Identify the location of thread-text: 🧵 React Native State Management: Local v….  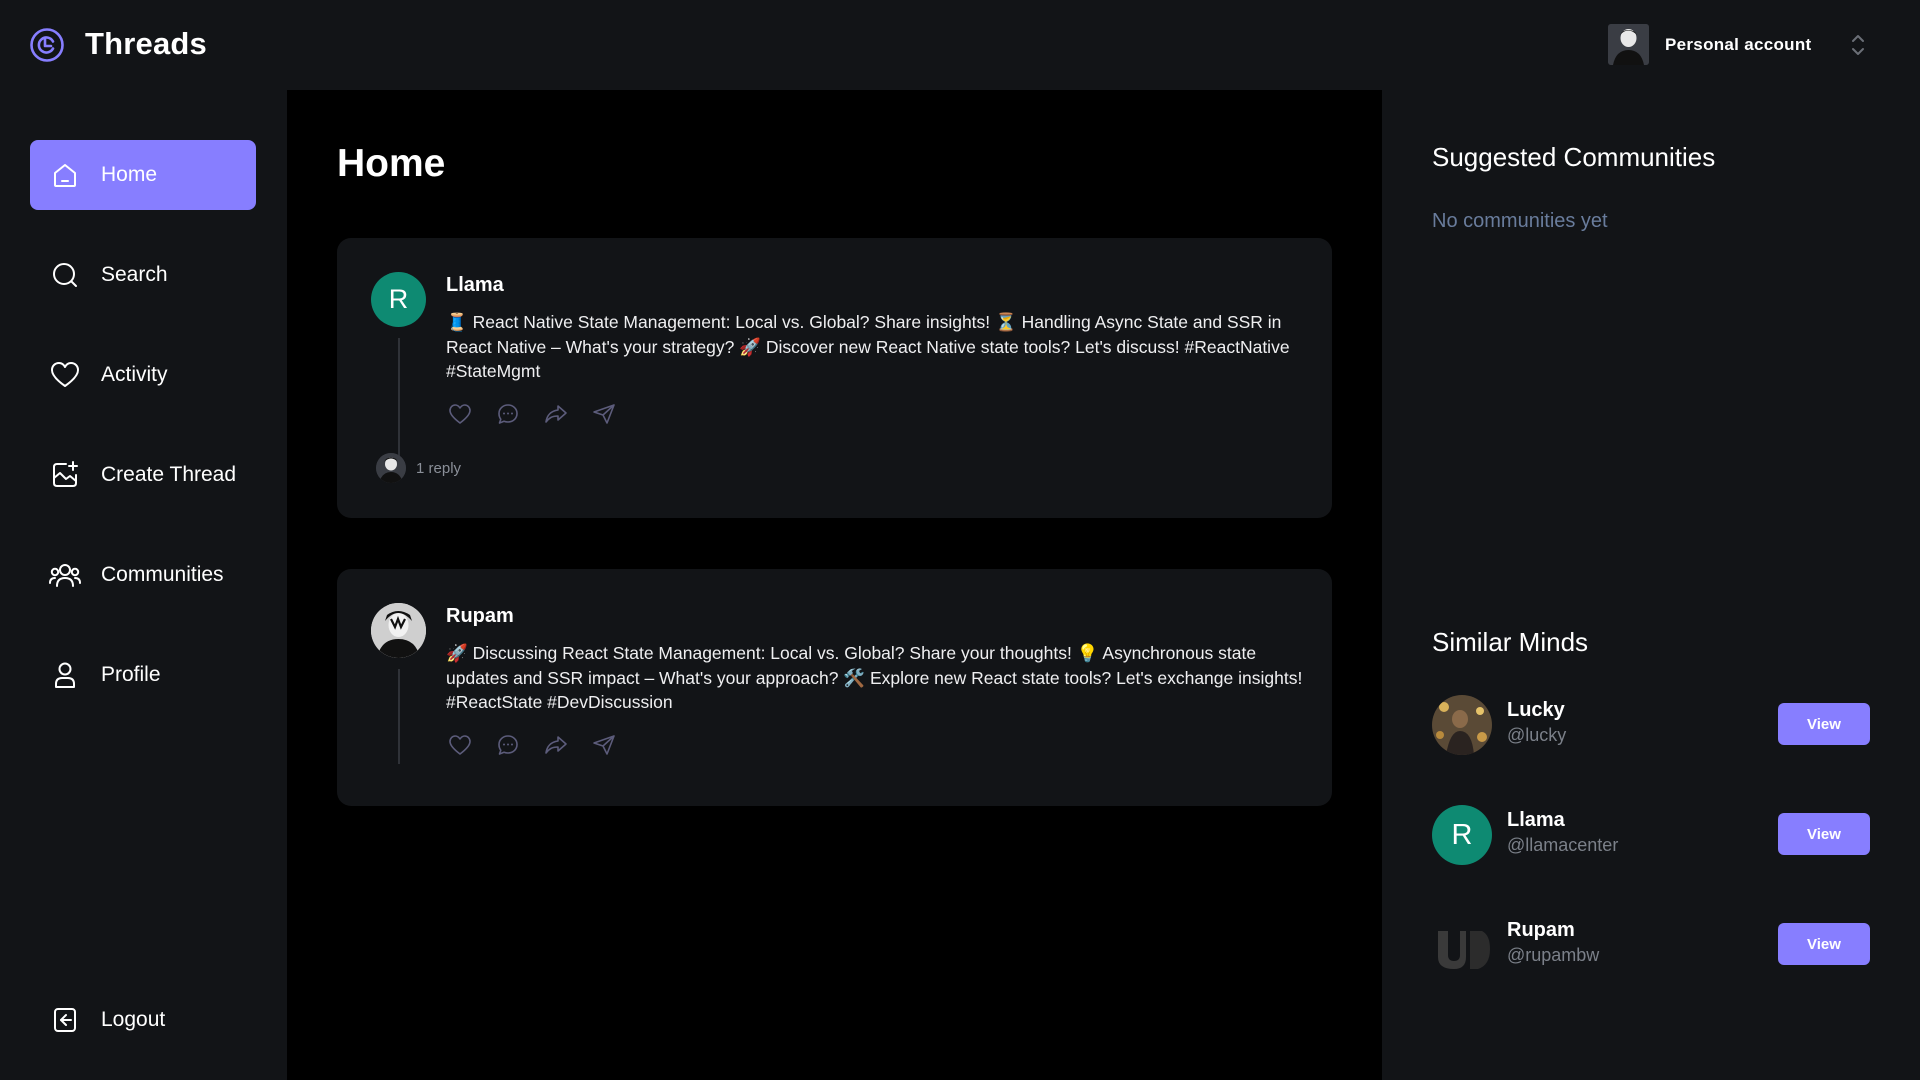
(868, 346).